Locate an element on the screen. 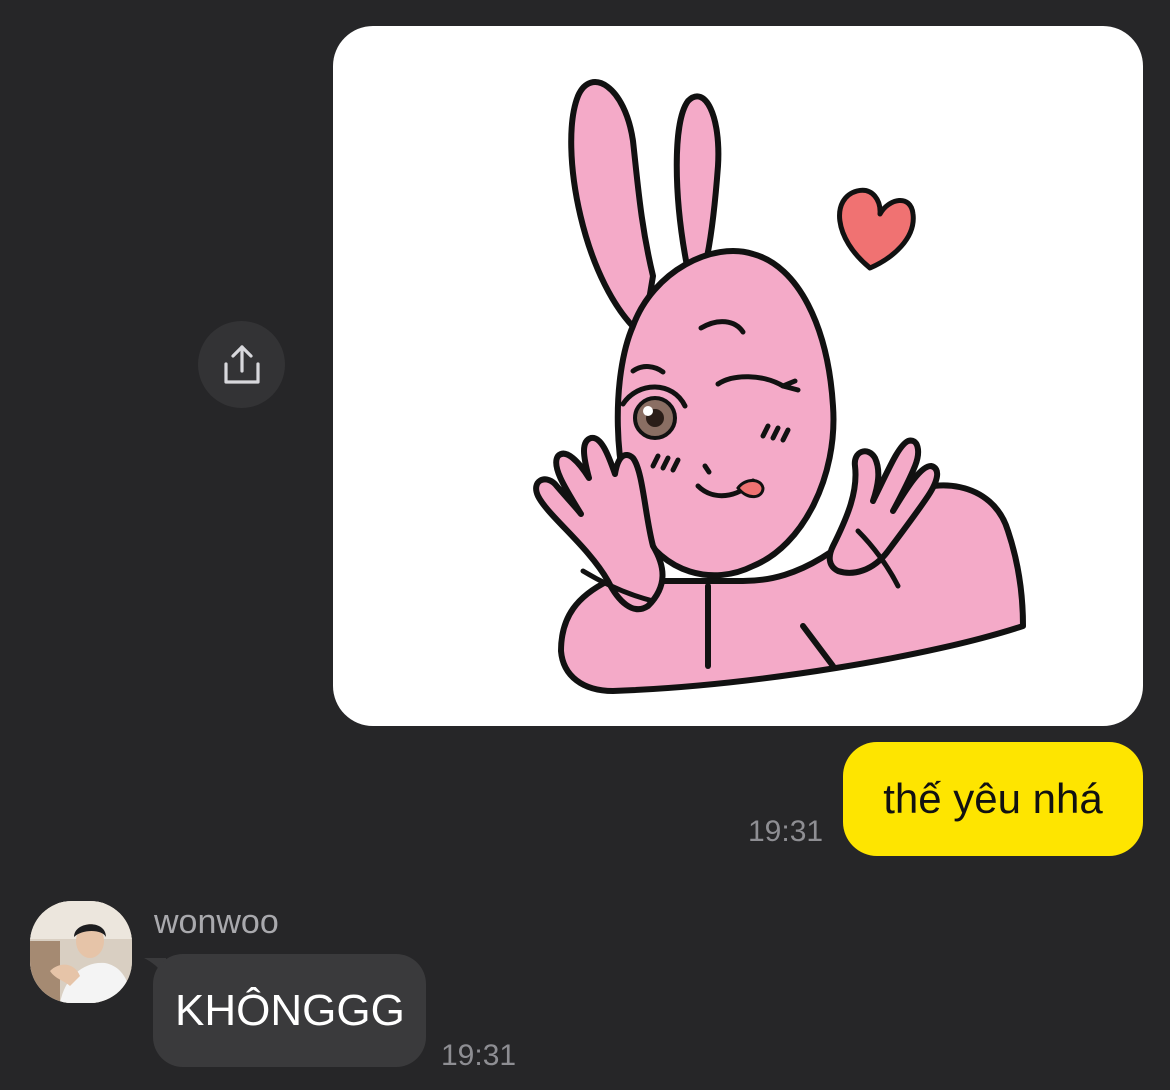 This screenshot has width=1170, height=1090. incoming-message-text: KHÔNGGG is located at coordinates (290, 1010).